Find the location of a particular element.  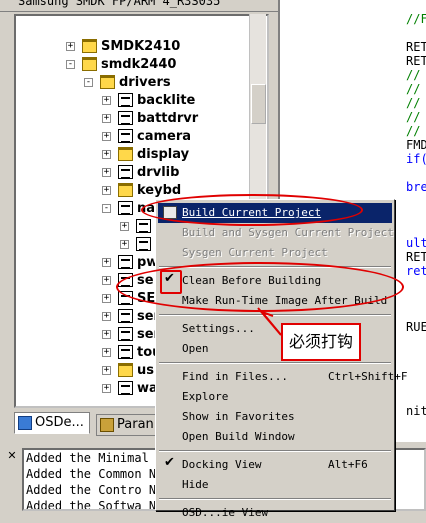

tree-item-label: keybd is located at coordinates (159, 190).